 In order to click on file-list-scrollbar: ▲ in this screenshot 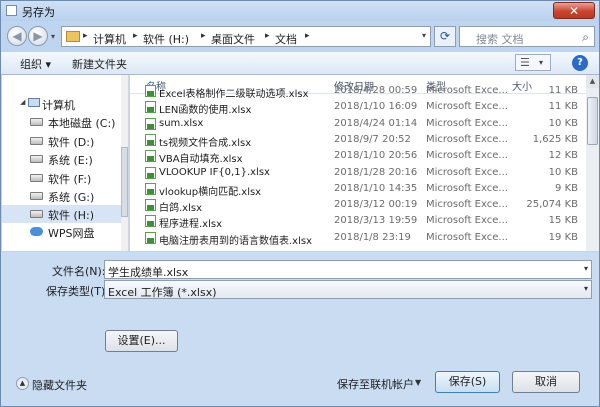, I will do `click(592, 163)`.